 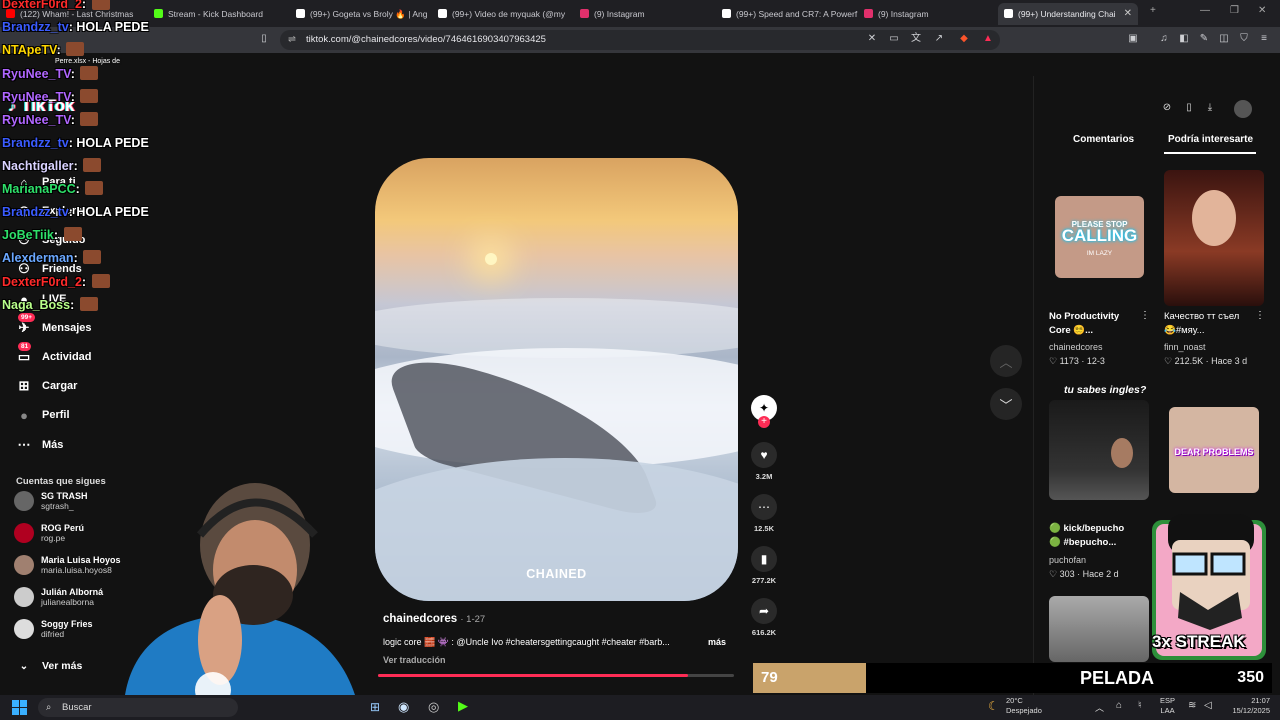 I want to click on lang-code: ESP, so click(x=1168, y=700).